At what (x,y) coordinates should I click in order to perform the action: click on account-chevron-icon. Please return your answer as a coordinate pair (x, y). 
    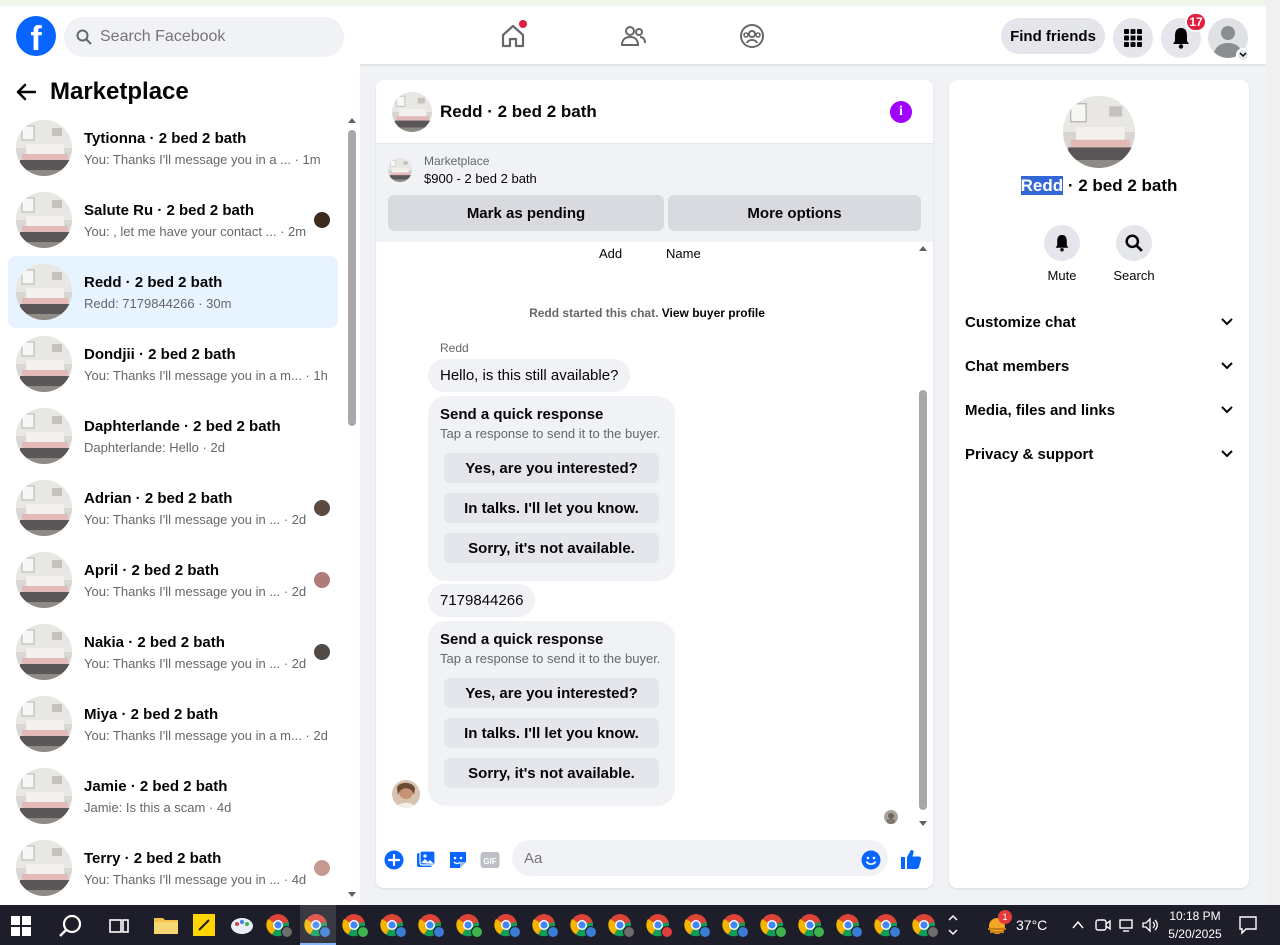
    Looking at the image, I should click on (1243, 55).